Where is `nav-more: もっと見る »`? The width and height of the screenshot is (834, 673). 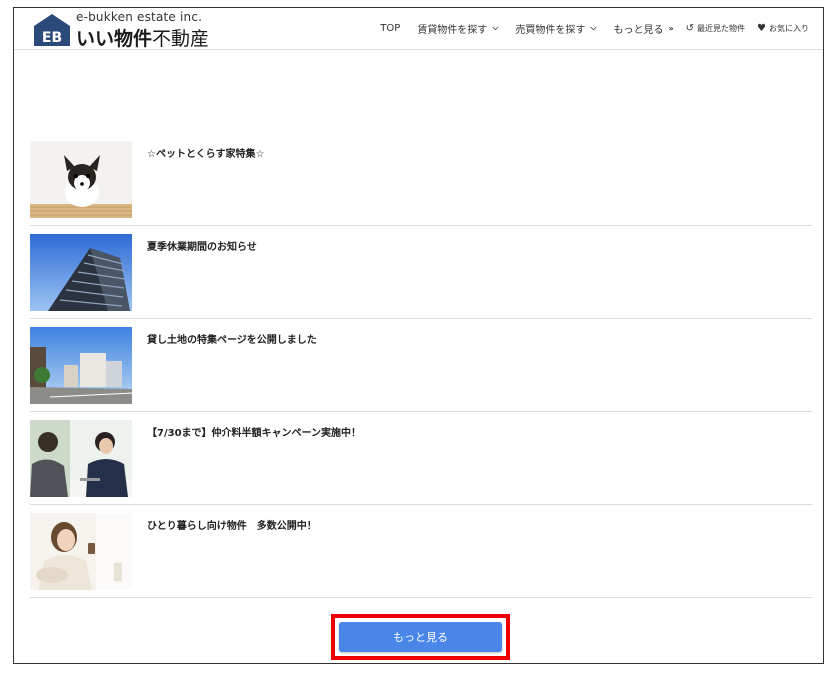
nav-more: もっと見る » is located at coordinates (643, 28).